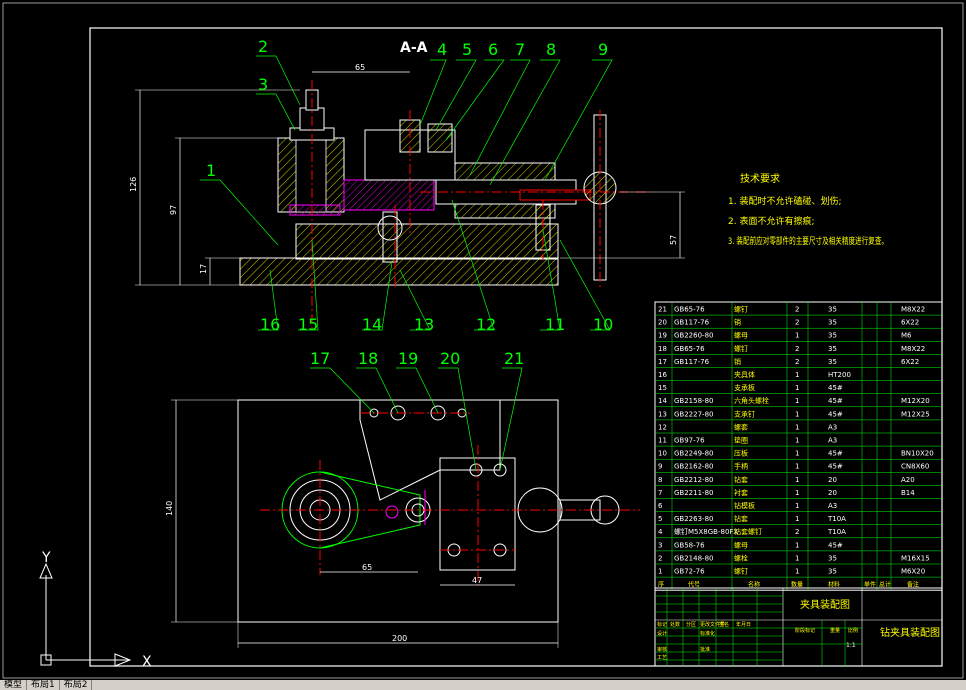 This screenshot has height=690, width=966. I want to click on callout-1: 1, so click(211, 170).